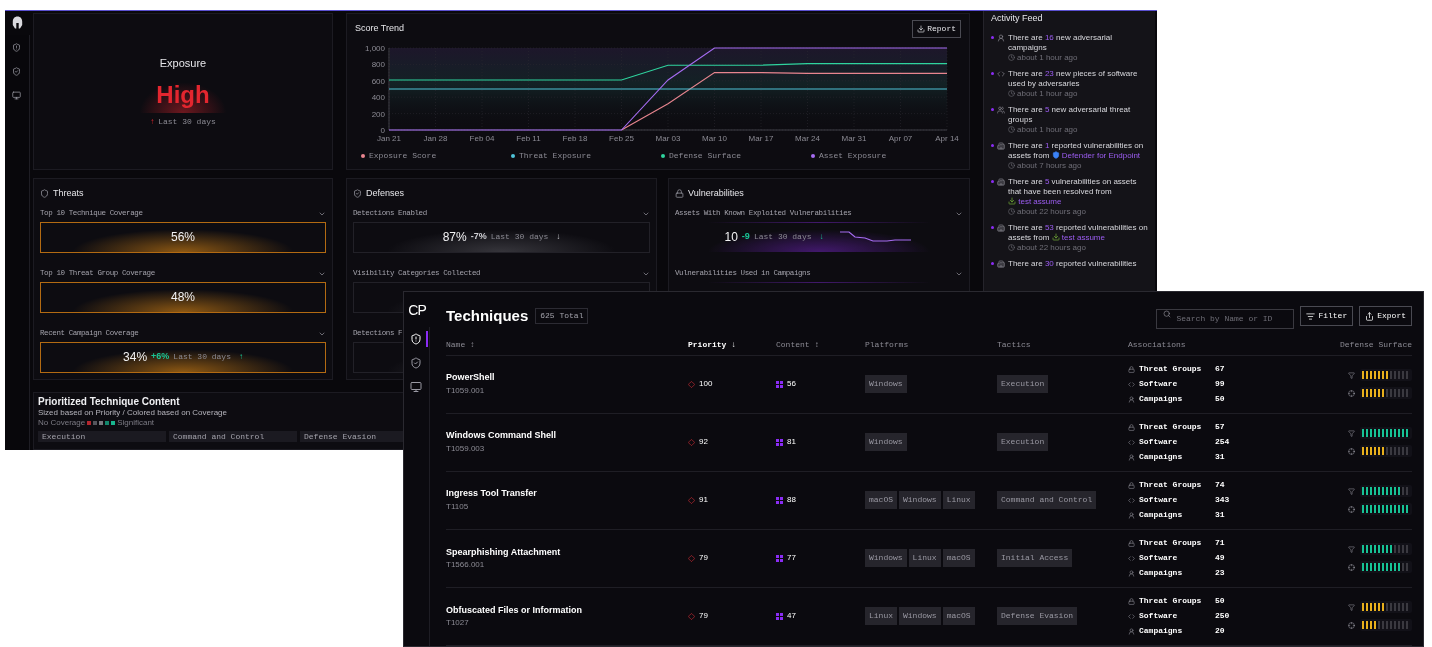 The height and width of the screenshot is (647, 1432). Describe the element at coordinates (854, 138) in the screenshot. I see `x-tick-label: Mar 31` at that location.